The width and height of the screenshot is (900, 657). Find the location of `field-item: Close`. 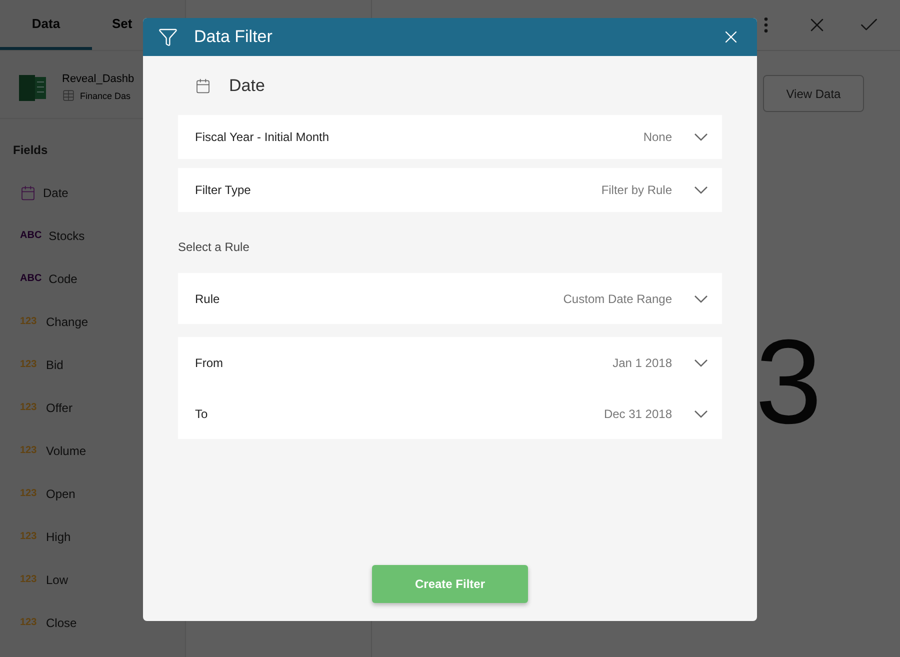

field-item: Close is located at coordinates (61, 623).